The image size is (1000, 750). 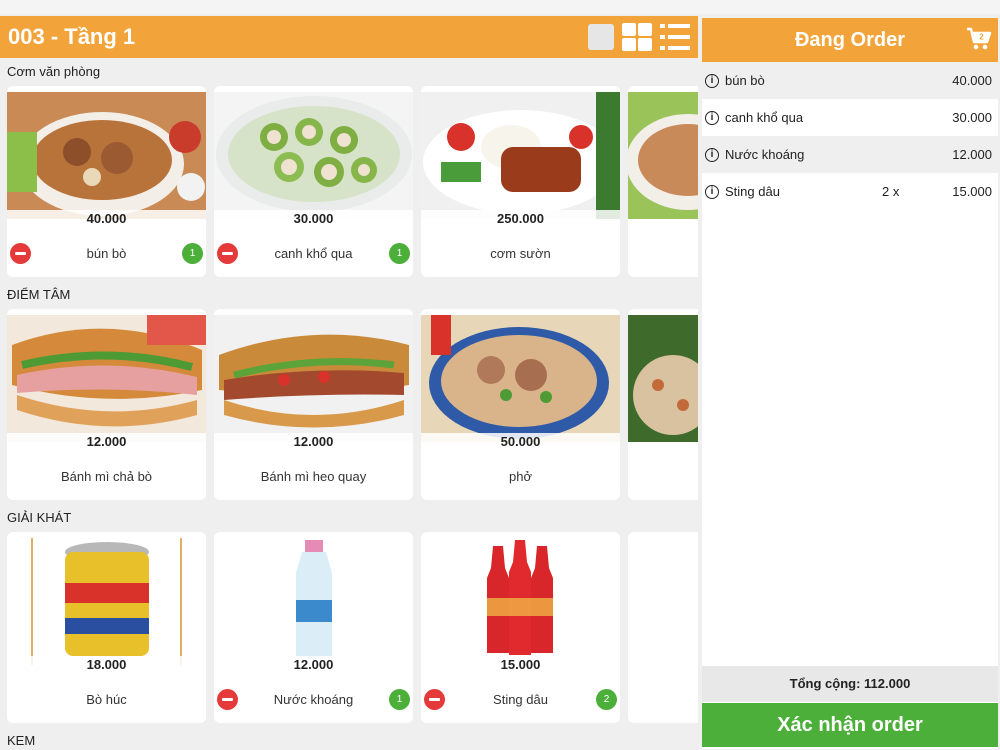 I want to click on item-price: 50.000, so click(x=520, y=442).